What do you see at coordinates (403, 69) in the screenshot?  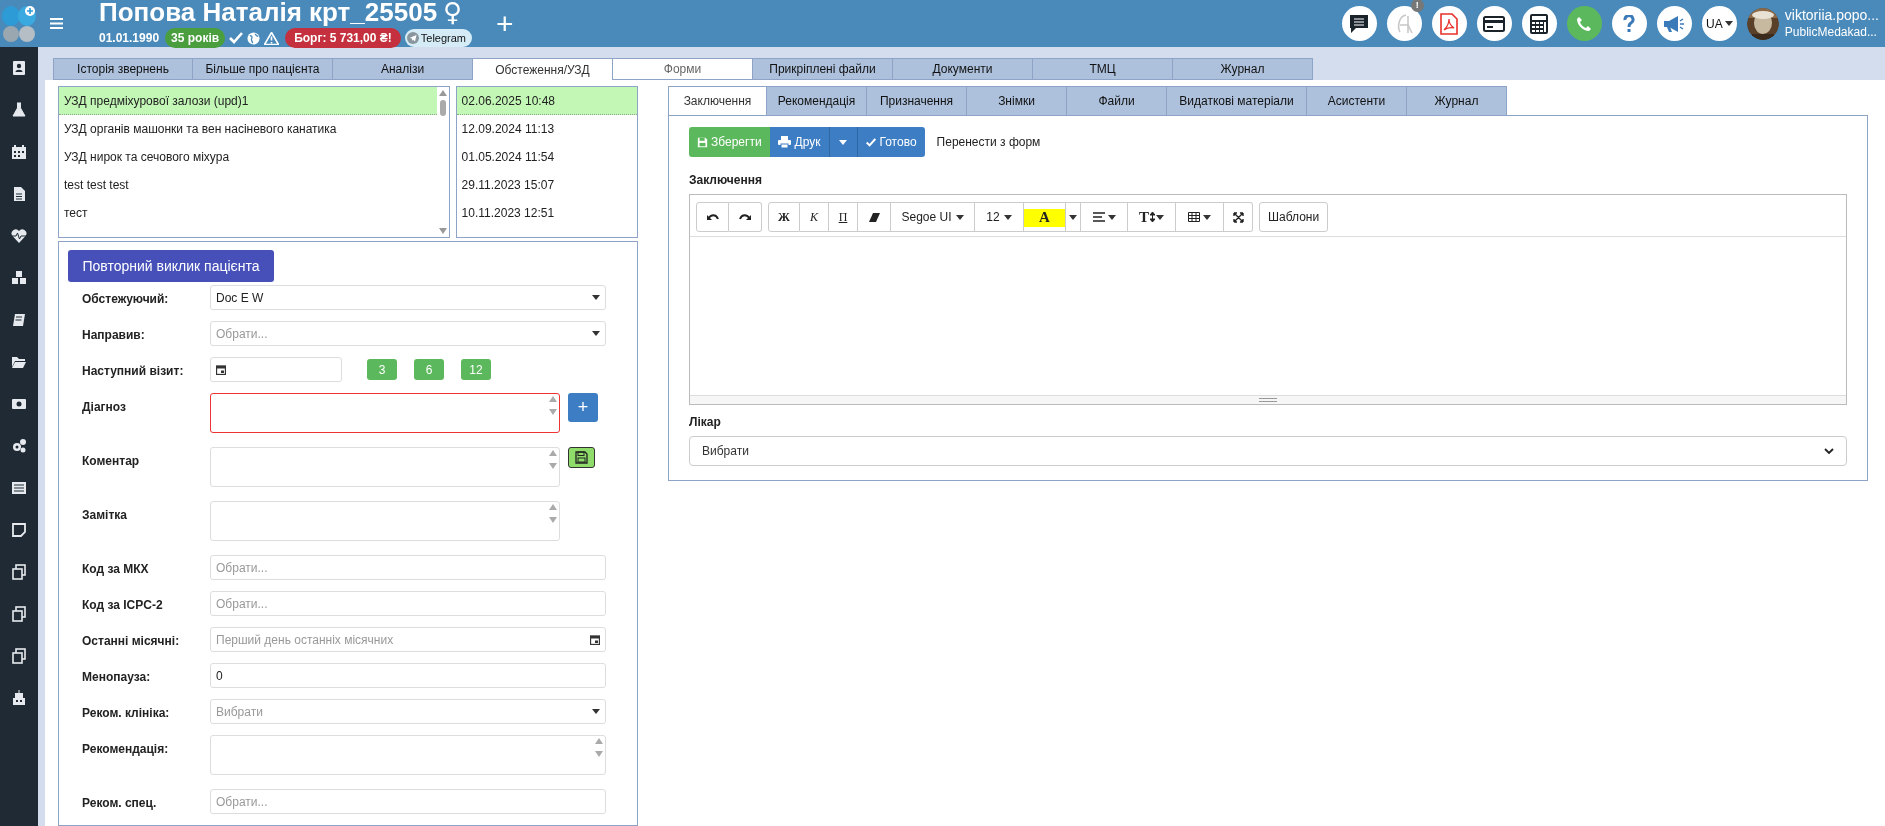 I see `tab: Аналізи` at bounding box center [403, 69].